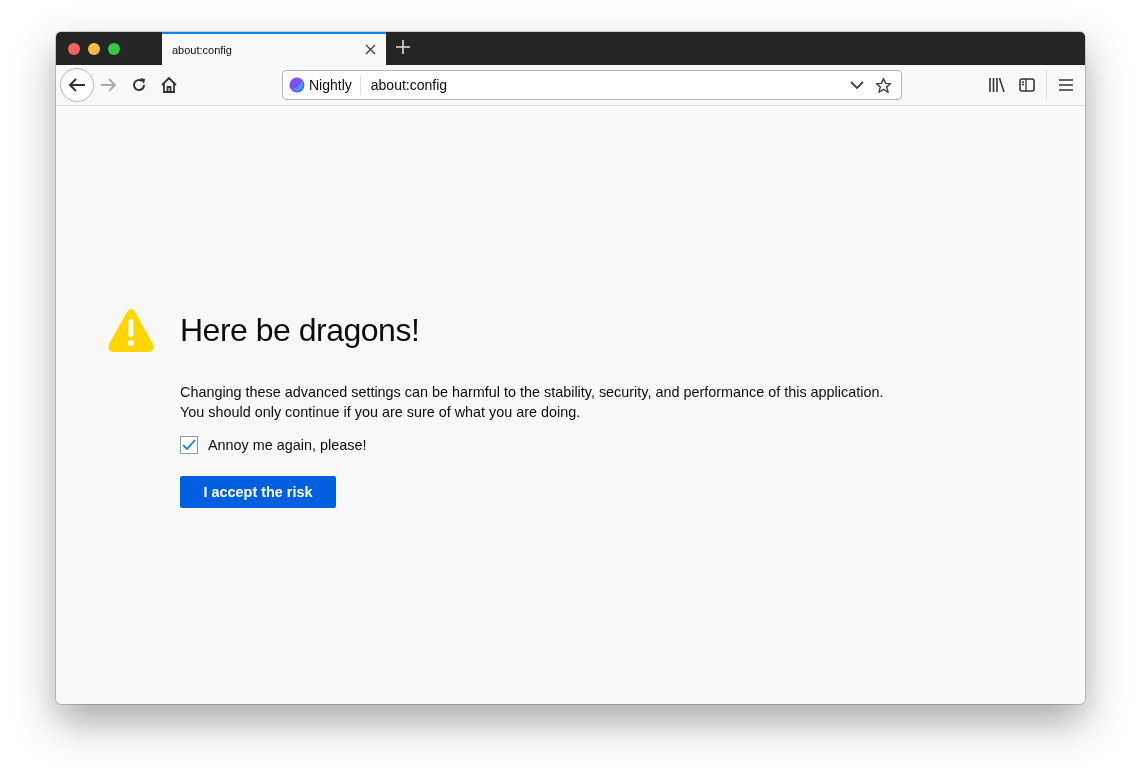  Describe the element at coordinates (1066, 85) in the screenshot. I see `menu-icon` at that location.